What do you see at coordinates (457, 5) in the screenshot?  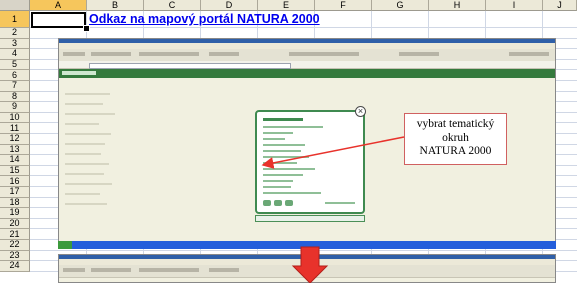 I see `column-header-h: H` at bounding box center [457, 5].